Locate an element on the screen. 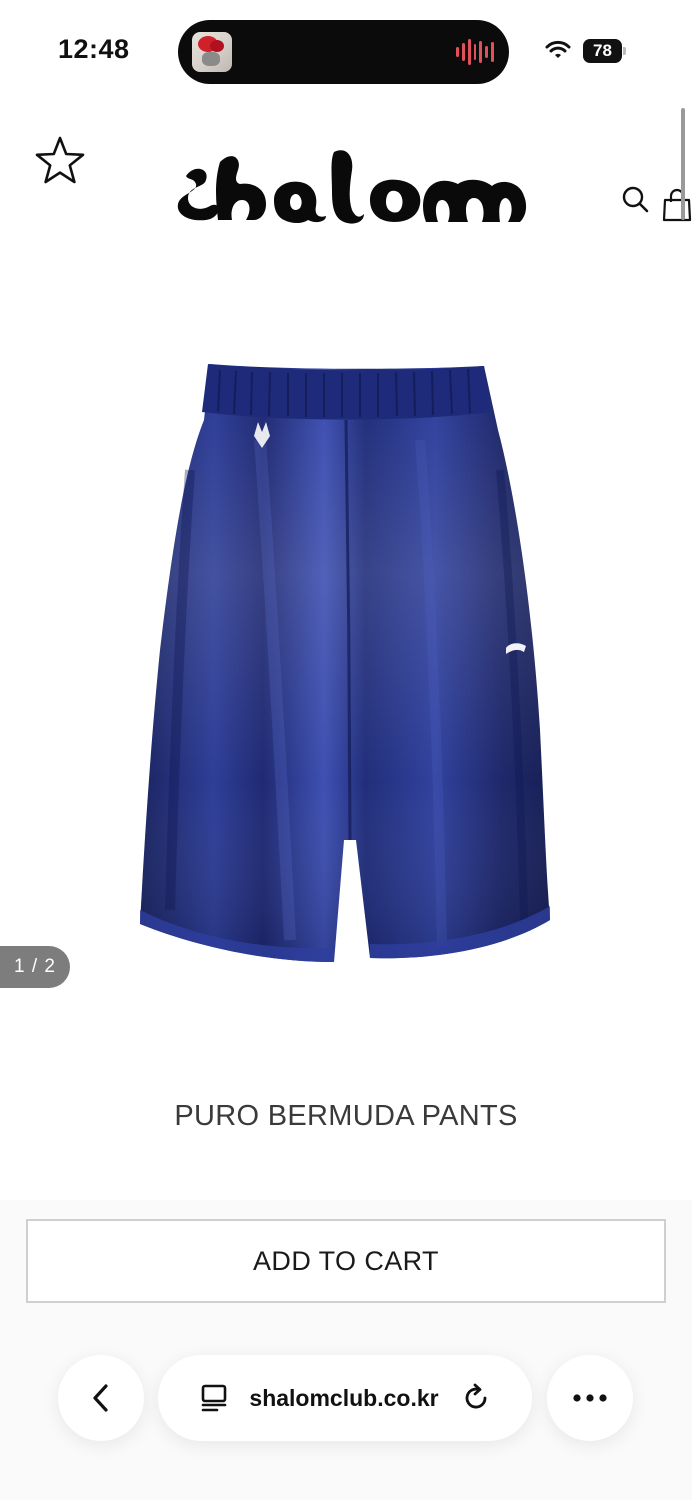  dynamic-island is located at coordinates (343, 52).